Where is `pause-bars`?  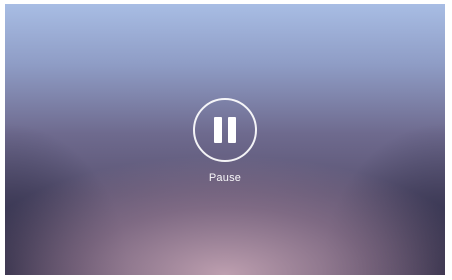
pause-bars is located at coordinates (225, 130).